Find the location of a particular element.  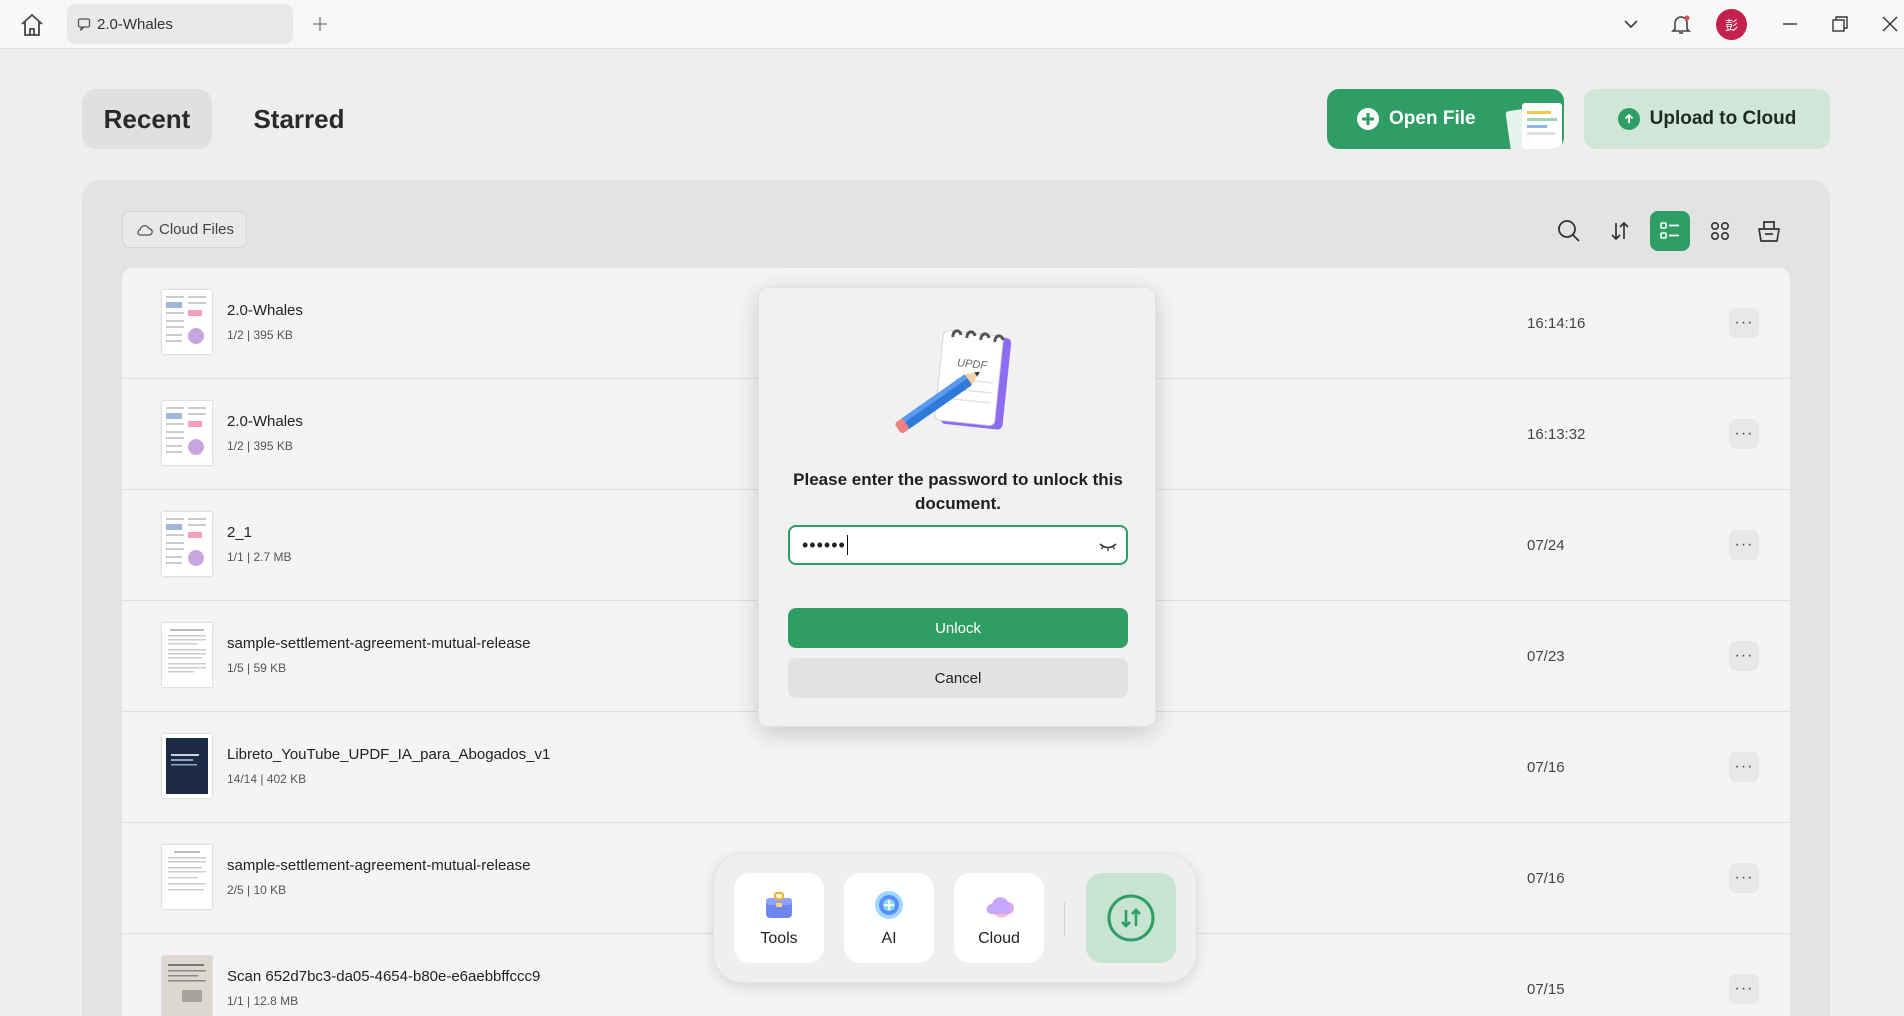

search-icon is located at coordinates (1569, 231).